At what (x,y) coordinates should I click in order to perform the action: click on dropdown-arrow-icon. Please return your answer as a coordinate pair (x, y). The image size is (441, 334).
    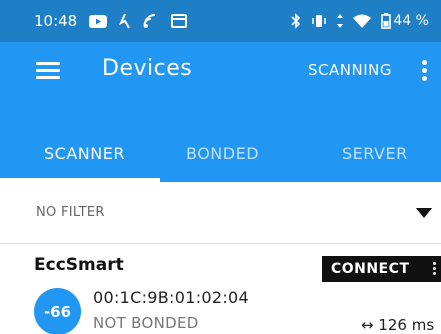
    Looking at the image, I should click on (424, 213).